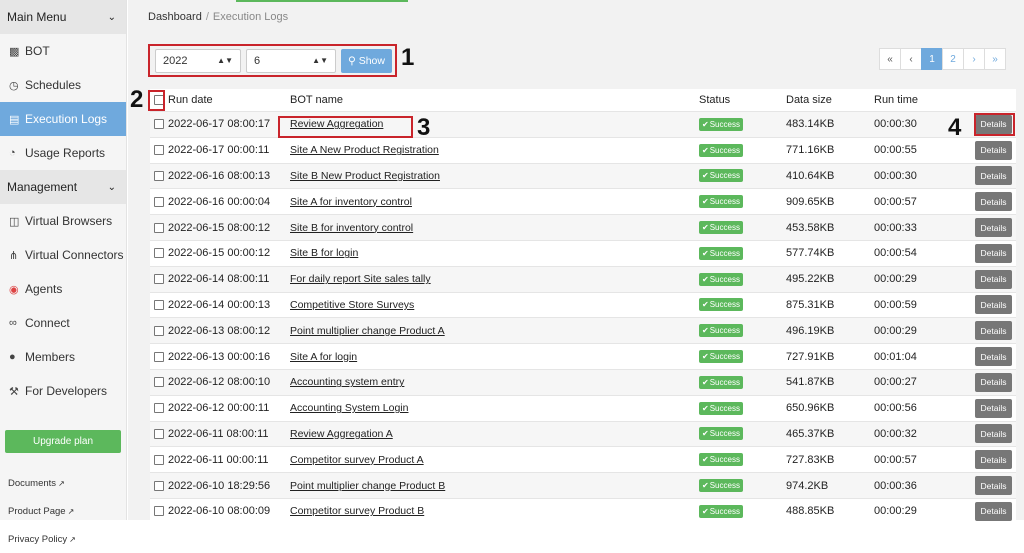 Image resolution: width=1024 pixels, height=553 pixels. Describe the element at coordinates (809, 100) in the screenshot. I see `header-data-size: Data size` at that location.